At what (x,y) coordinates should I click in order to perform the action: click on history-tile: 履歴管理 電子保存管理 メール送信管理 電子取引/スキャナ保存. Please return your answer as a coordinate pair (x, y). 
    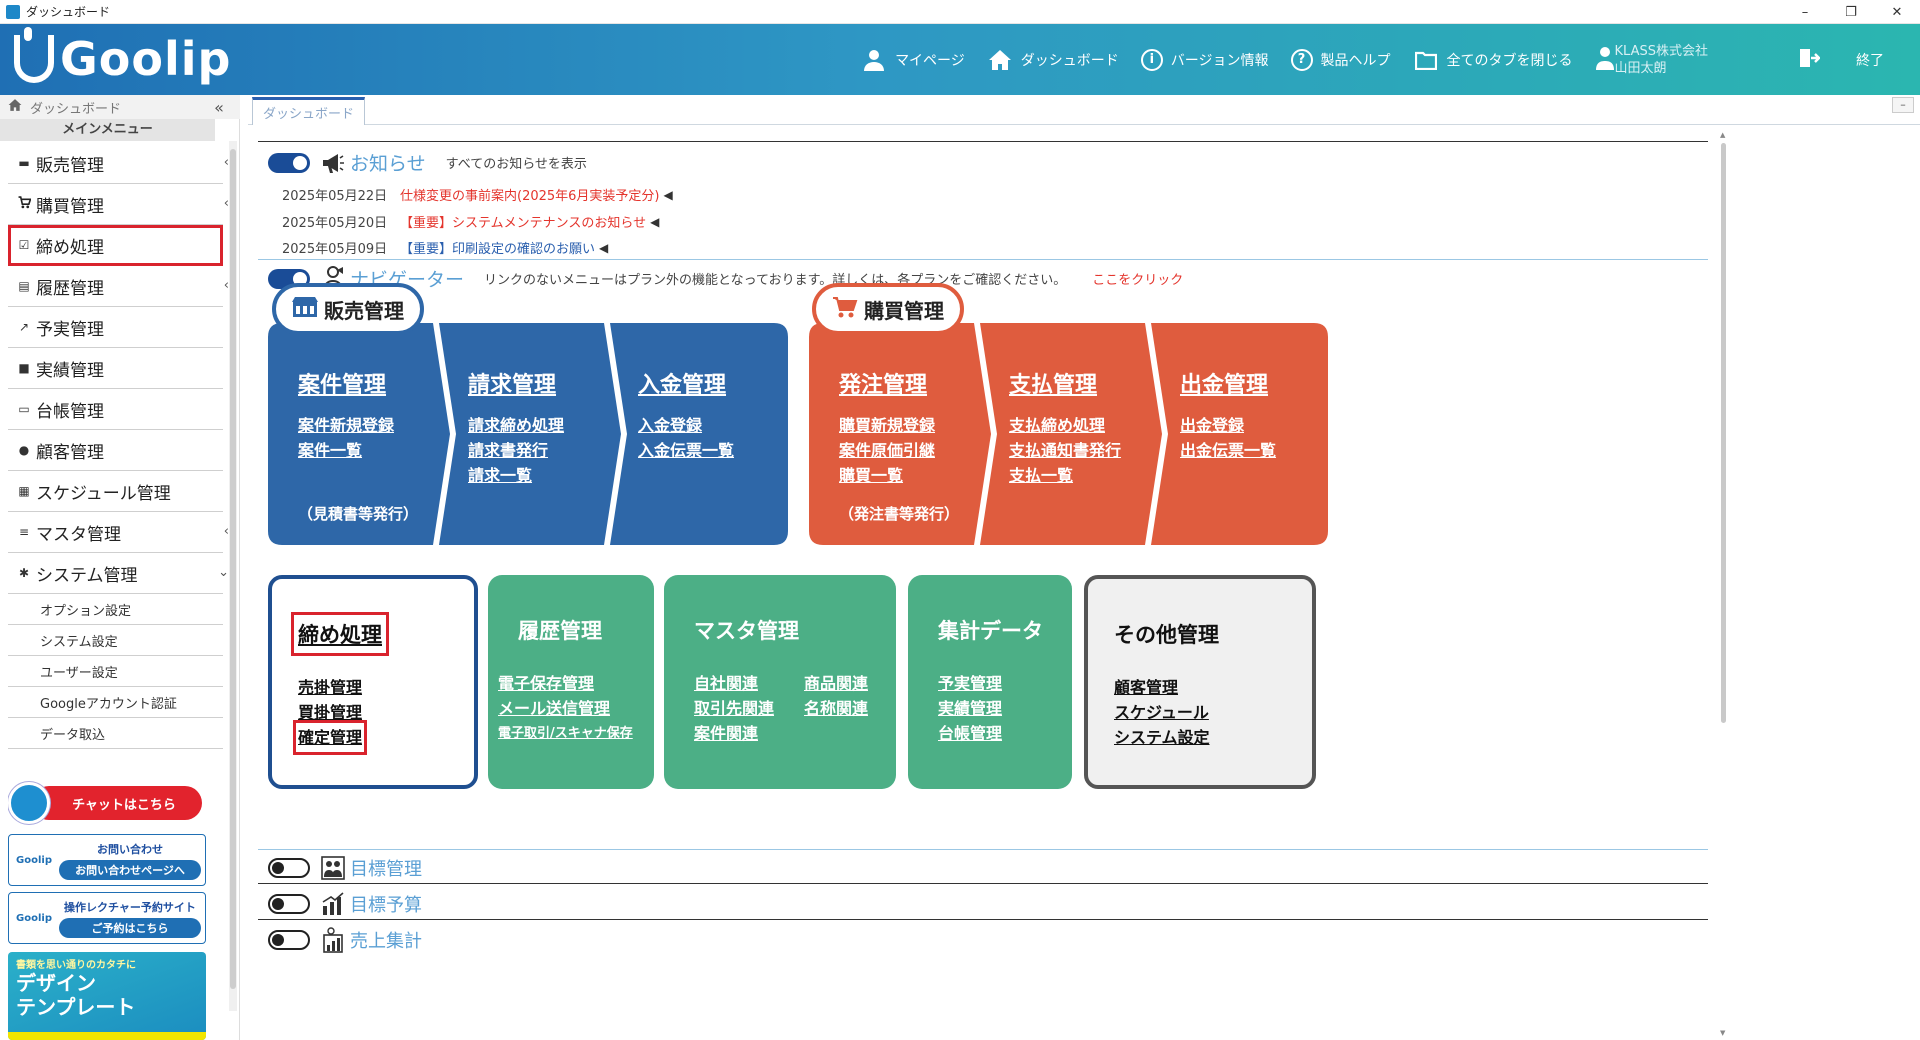
    Looking at the image, I should click on (571, 682).